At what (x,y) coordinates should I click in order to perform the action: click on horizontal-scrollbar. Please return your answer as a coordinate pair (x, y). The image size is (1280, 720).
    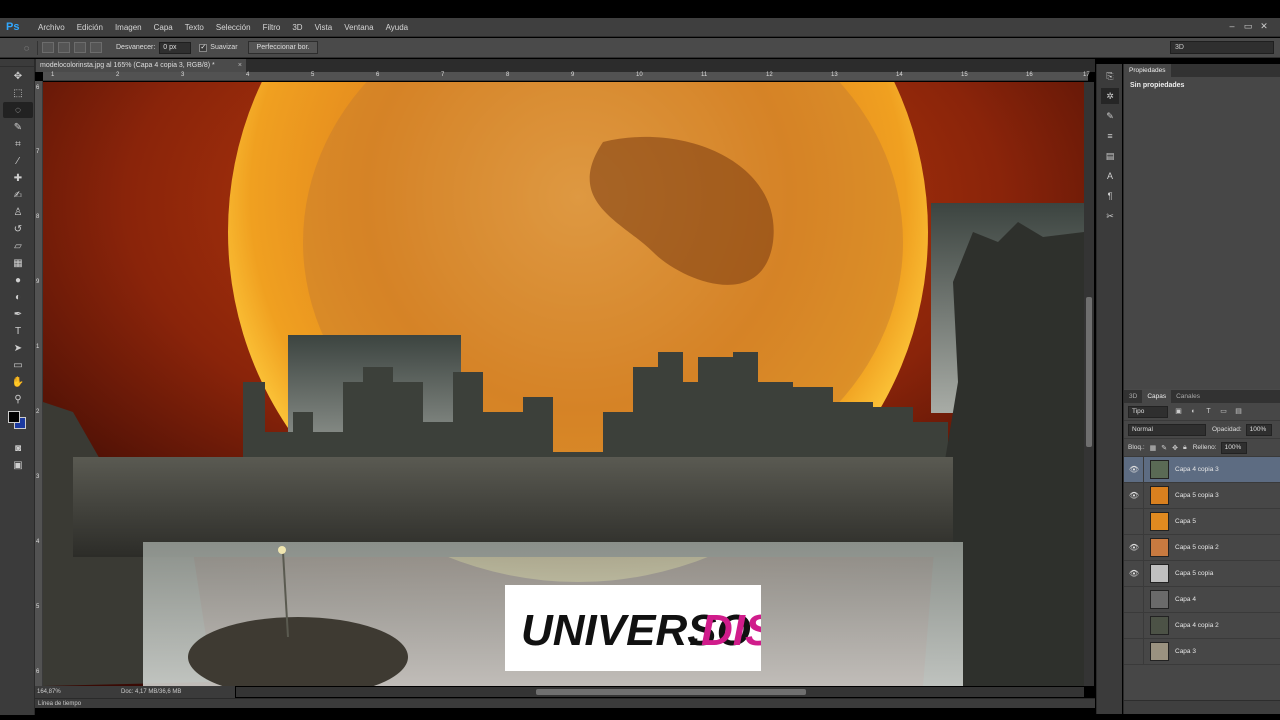
    Looking at the image, I should click on (660, 692).